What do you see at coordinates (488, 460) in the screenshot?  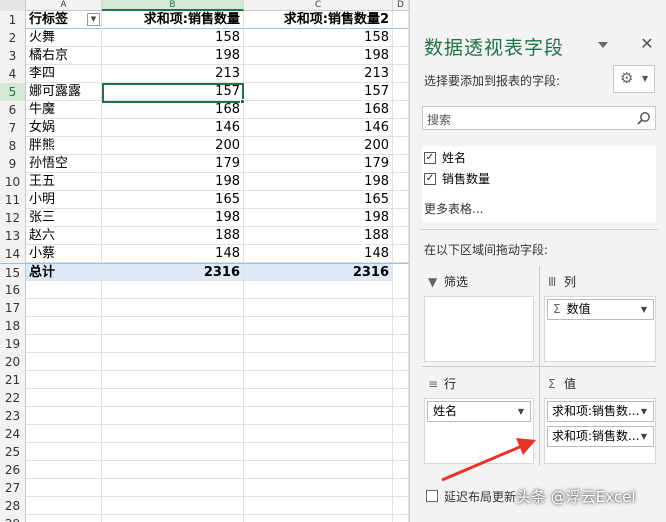 I see `annotation-arrow-icon` at bounding box center [488, 460].